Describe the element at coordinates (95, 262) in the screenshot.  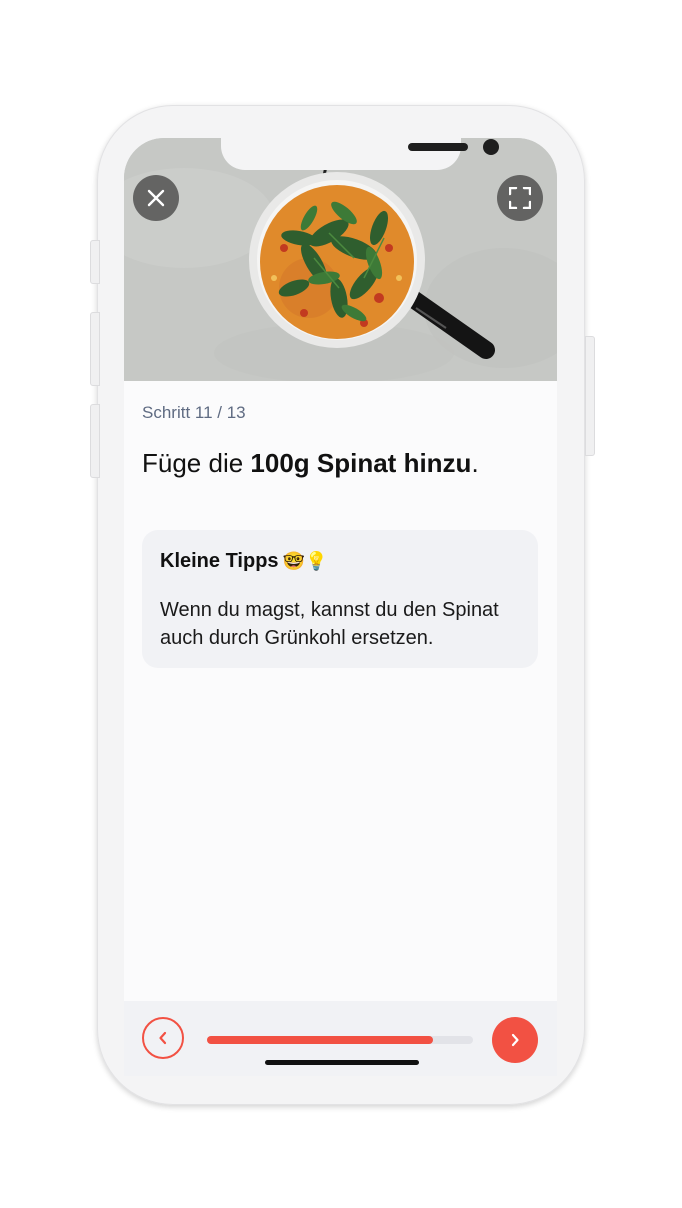
I see `phone-side-button` at that location.